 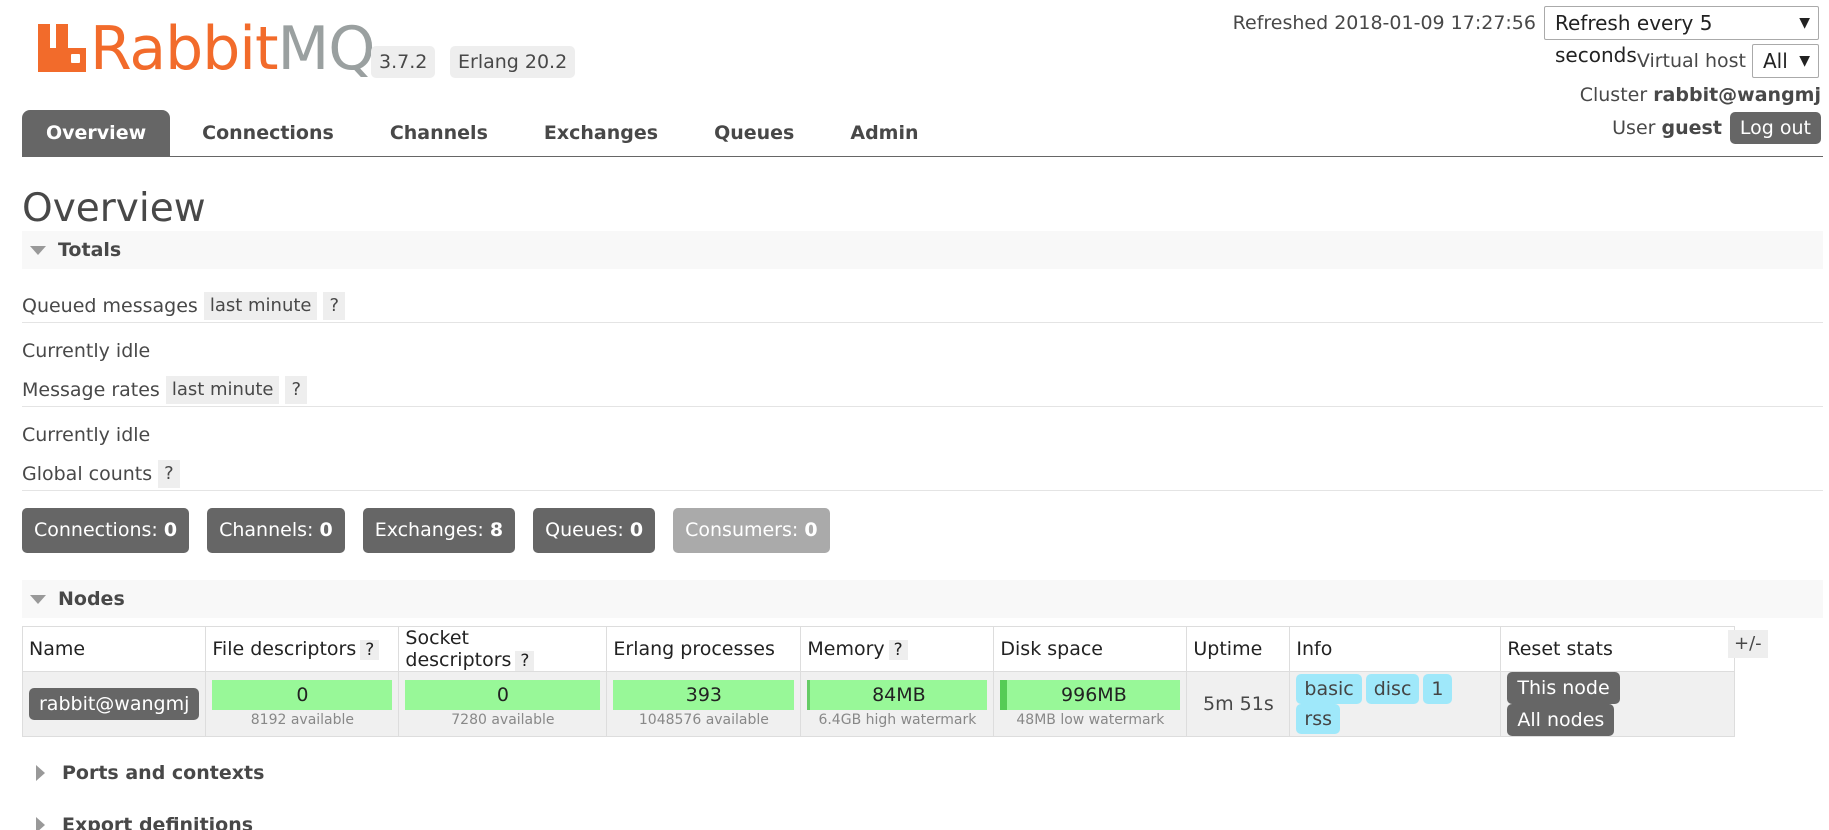 I want to click on info-tag-disc: disc, so click(x=1392, y=689).